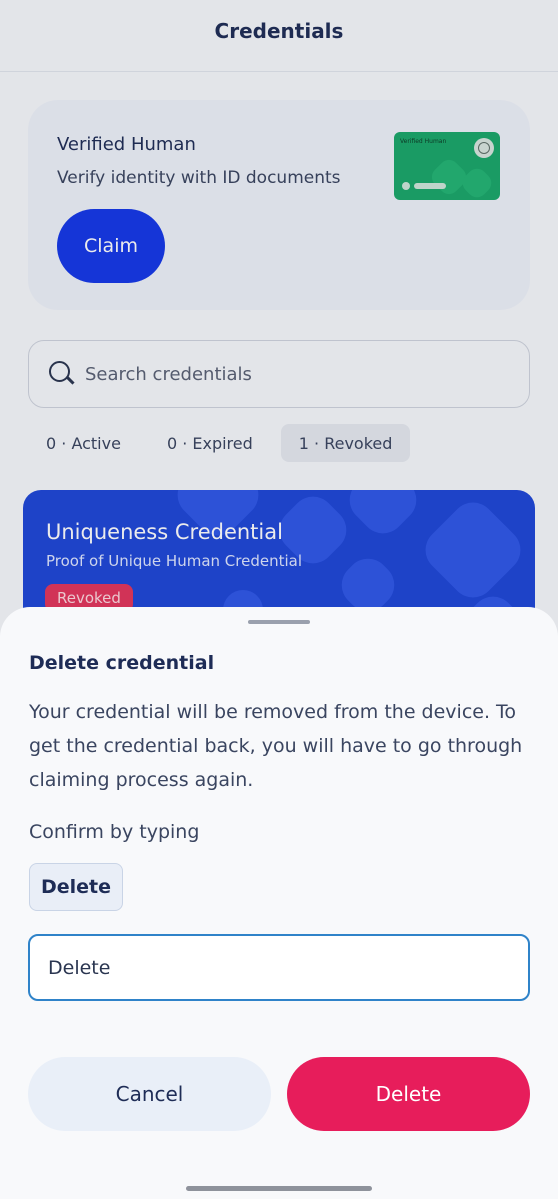 The height and width of the screenshot is (1199, 558). I want to click on cancel-button: Cancel, so click(149, 1094).